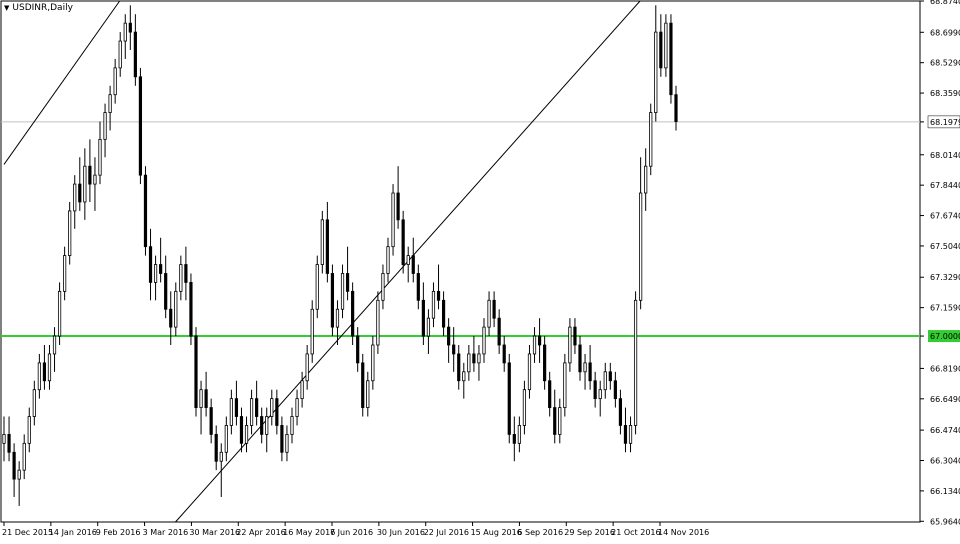 The image size is (960, 544). Describe the element at coordinates (540, 532) in the screenshot. I see `x-tick-label: 6 Sep 2016` at that location.